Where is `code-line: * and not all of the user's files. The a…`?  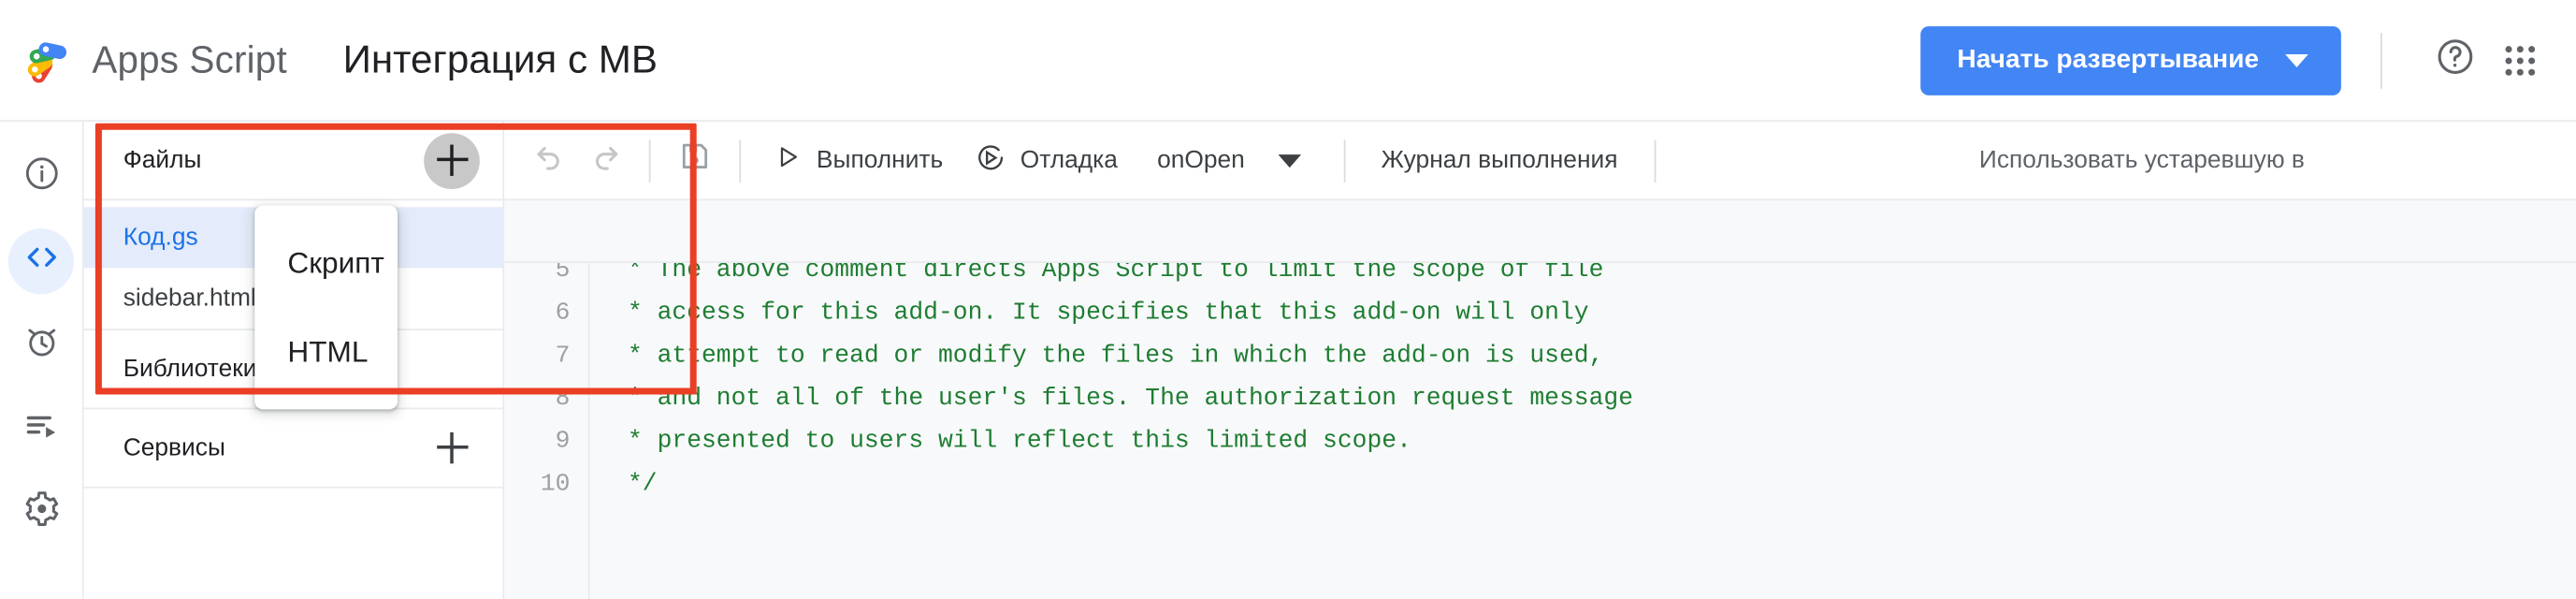
code-line: * and not all of the user's files. The a… is located at coordinates (1123, 398).